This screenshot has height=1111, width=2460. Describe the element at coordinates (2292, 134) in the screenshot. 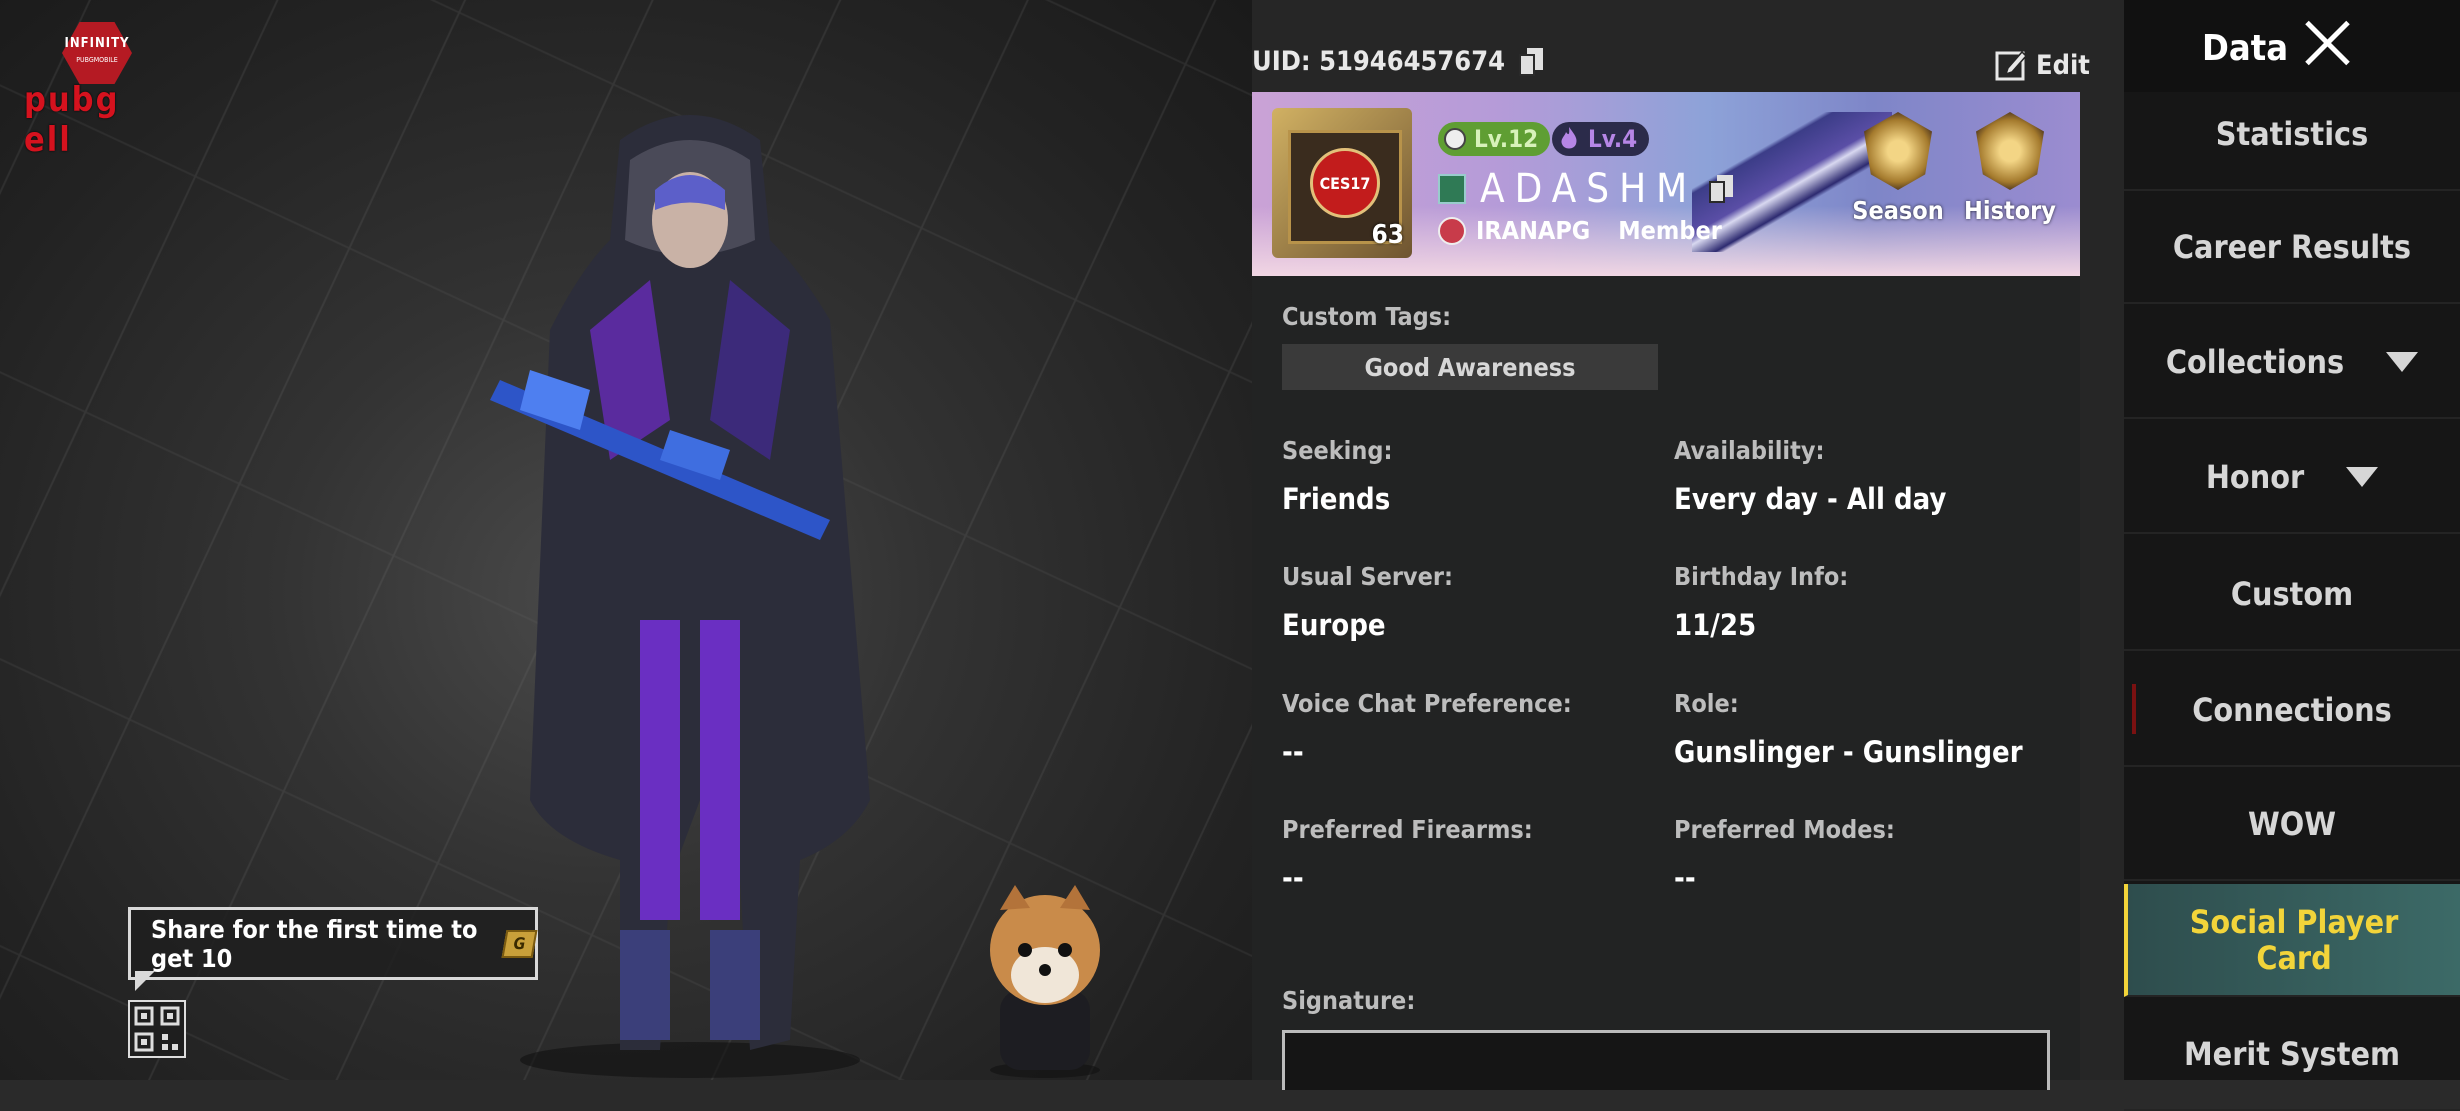

I see `menu-item-statistics: Statistics` at that location.